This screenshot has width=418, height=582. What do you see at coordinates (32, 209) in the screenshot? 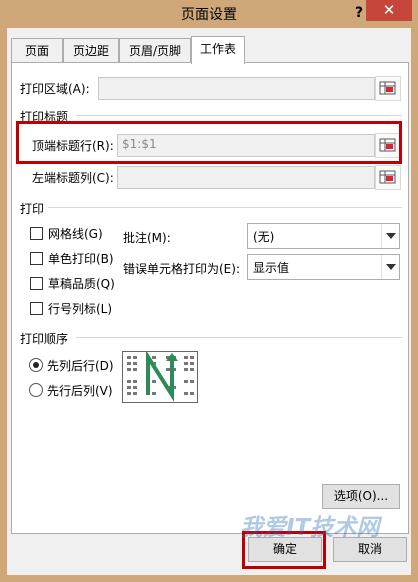
I see `print-heading: 打印` at bounding box center [32, 209].